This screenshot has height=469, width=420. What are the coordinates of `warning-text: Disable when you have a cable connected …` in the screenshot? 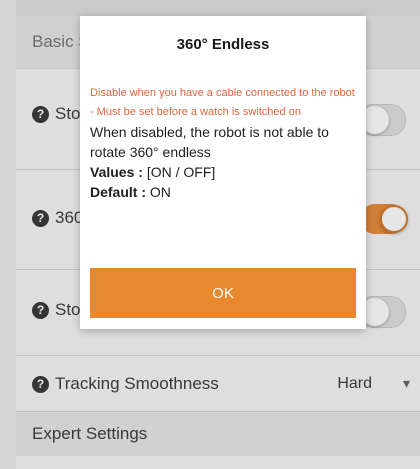 It's located at (222, 102).